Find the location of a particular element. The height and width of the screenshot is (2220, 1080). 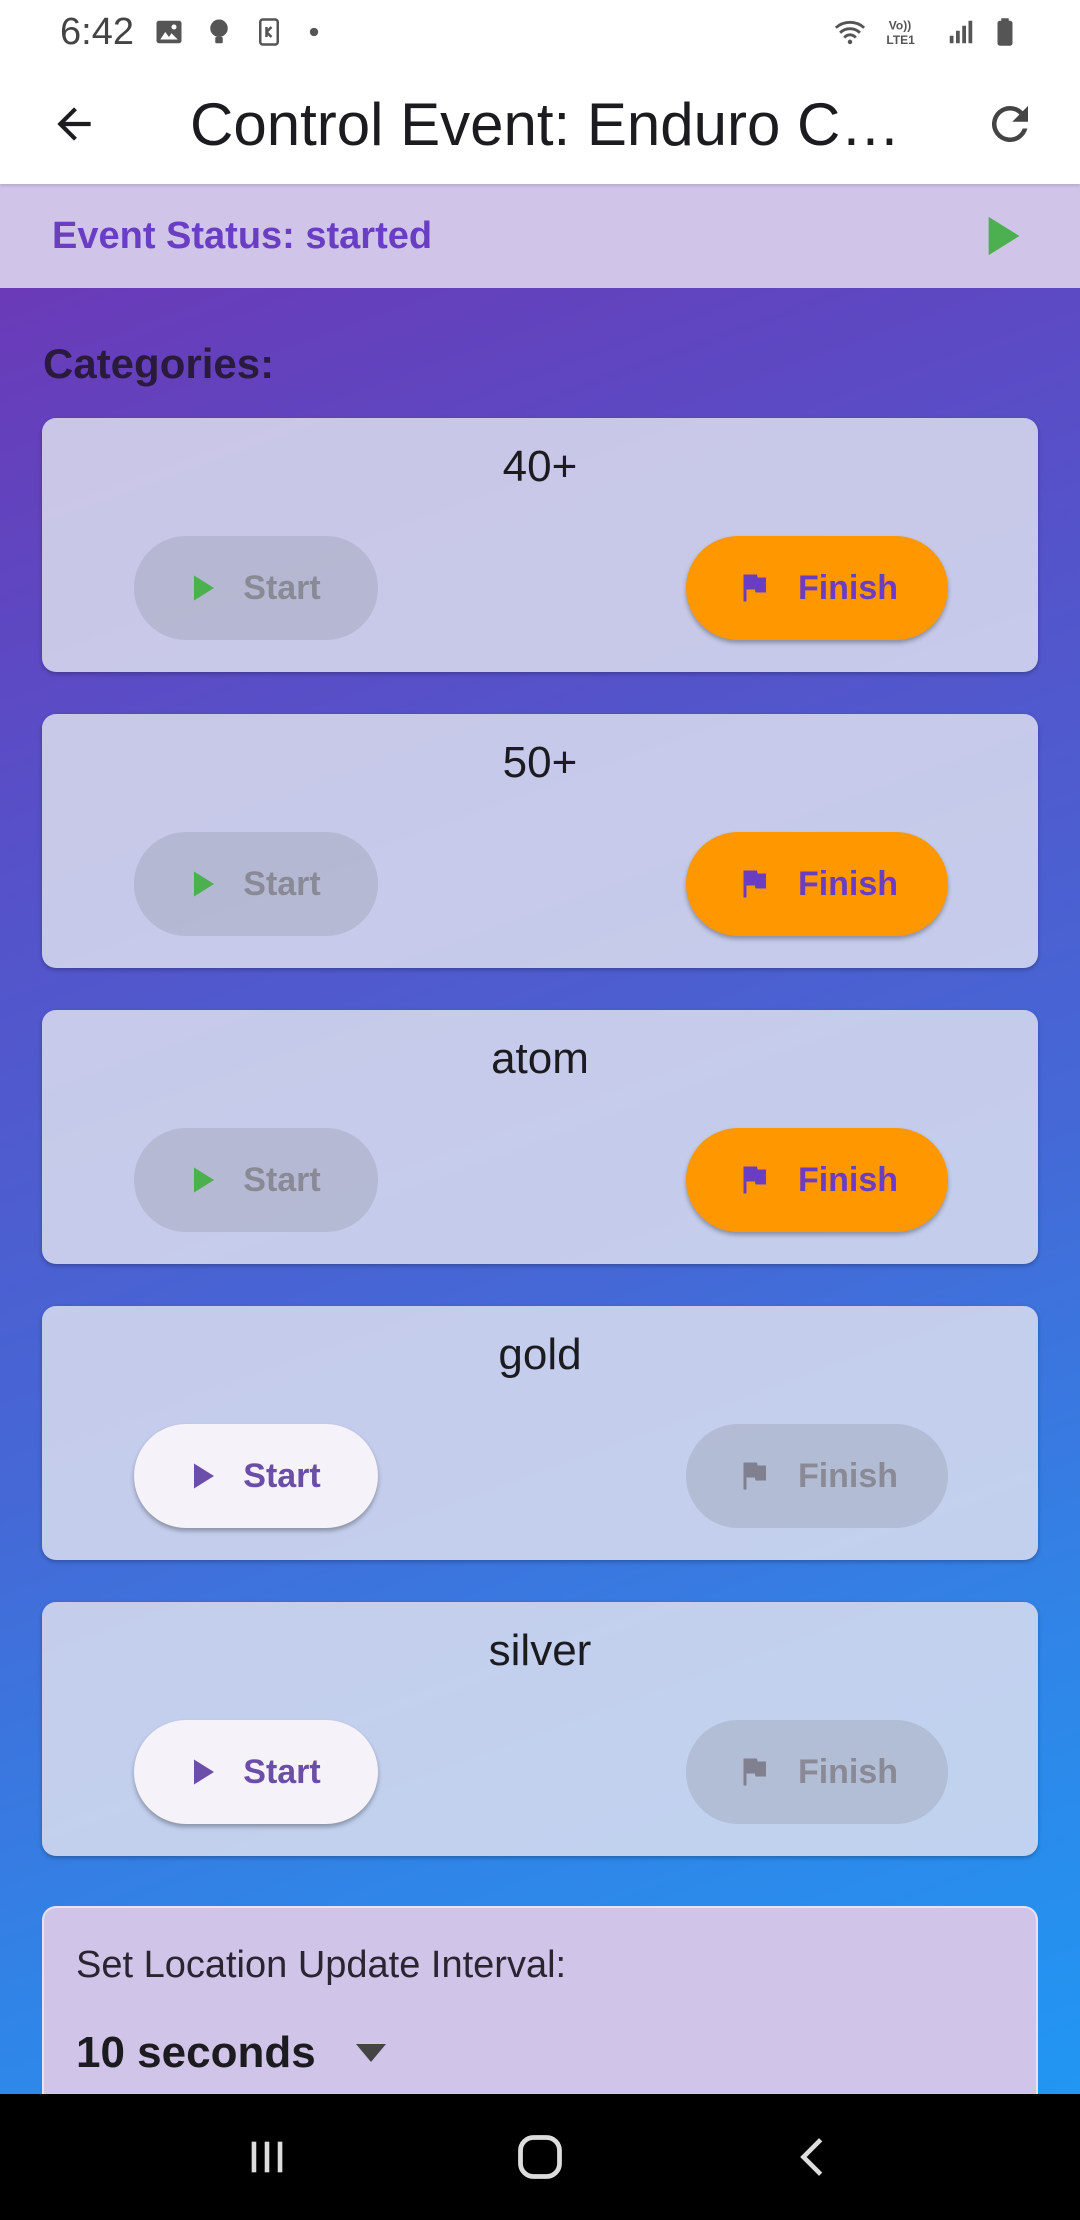

category-name: silver is located at coordinates (540, 1650).